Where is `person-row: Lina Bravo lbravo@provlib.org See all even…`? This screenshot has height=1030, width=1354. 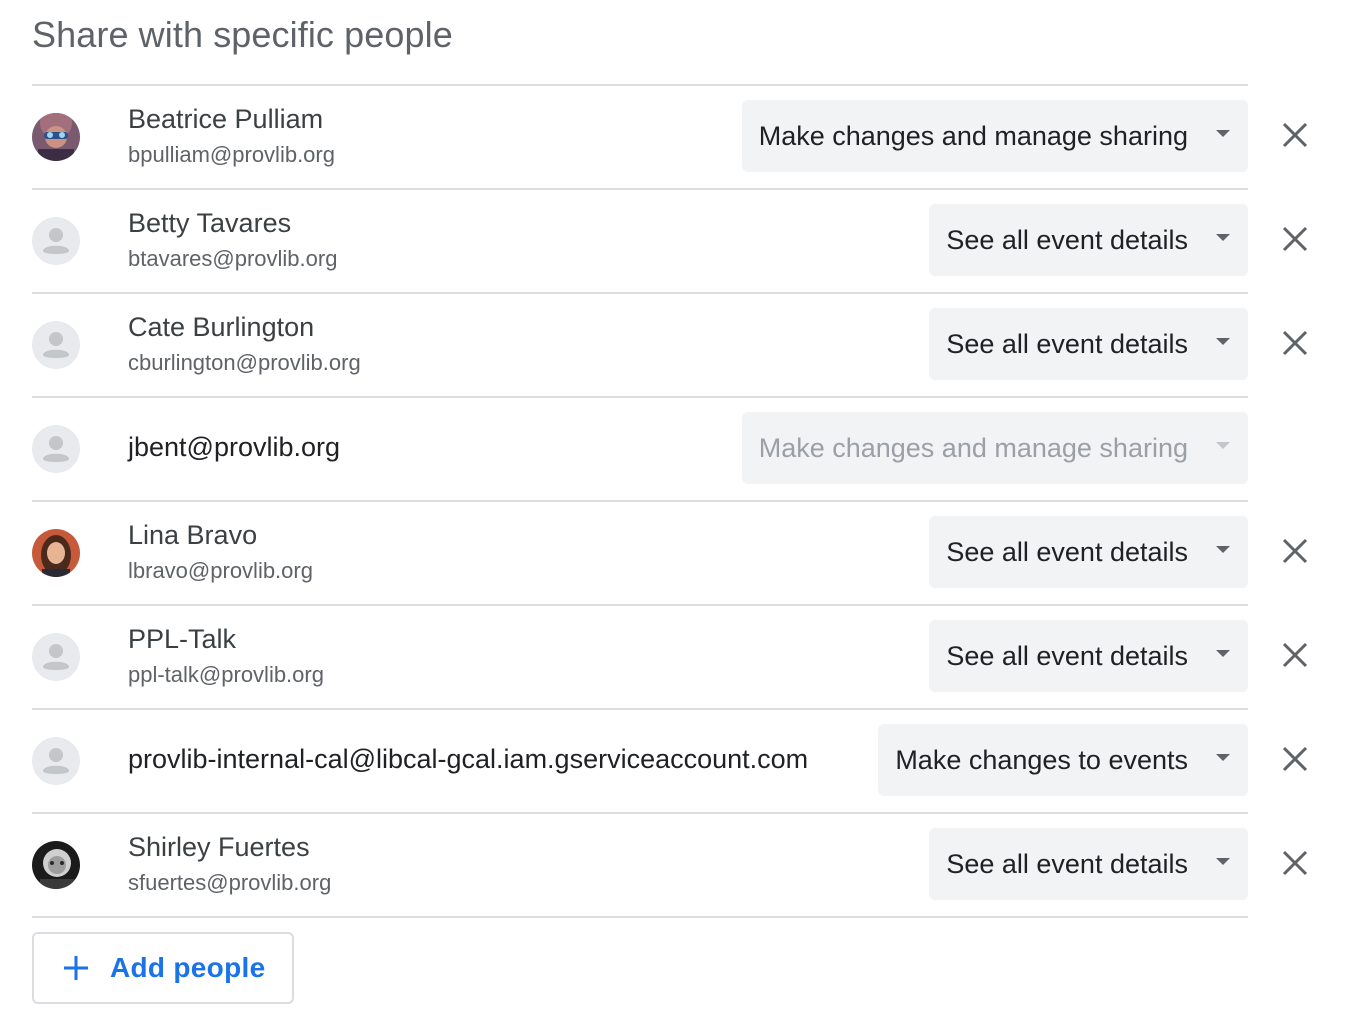
person-row: Lina Bravo lbravo@provlib.org See all even… is located at coordinates (670, 554).